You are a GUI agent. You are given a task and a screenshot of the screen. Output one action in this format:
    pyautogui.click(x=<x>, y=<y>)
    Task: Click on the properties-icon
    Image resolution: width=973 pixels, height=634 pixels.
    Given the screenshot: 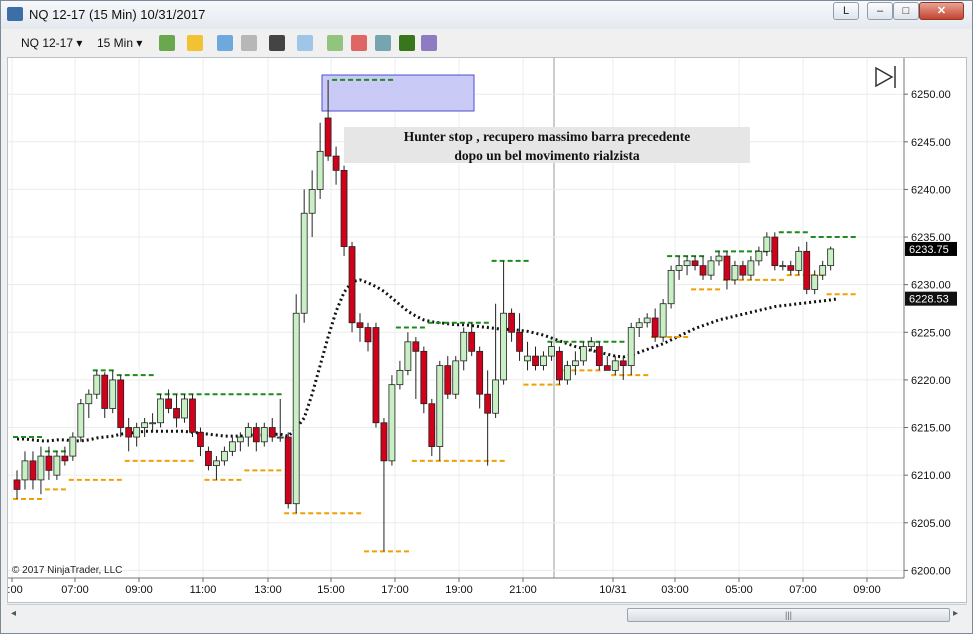 What is the action you would take?
    pyautogui.click(x=429, y=43)
    